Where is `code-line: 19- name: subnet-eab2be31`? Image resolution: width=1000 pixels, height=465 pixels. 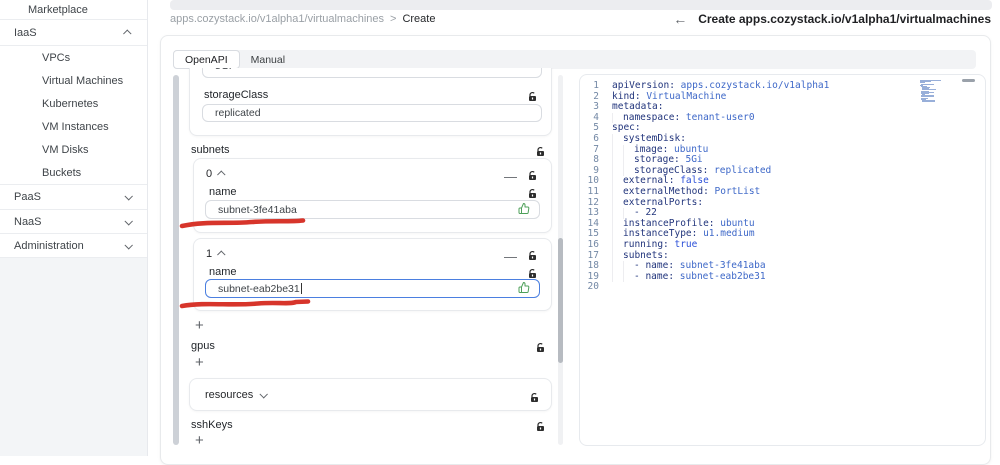
code-line: 19- name: subnet-eab2be31 is located at coordinates (782, 277).